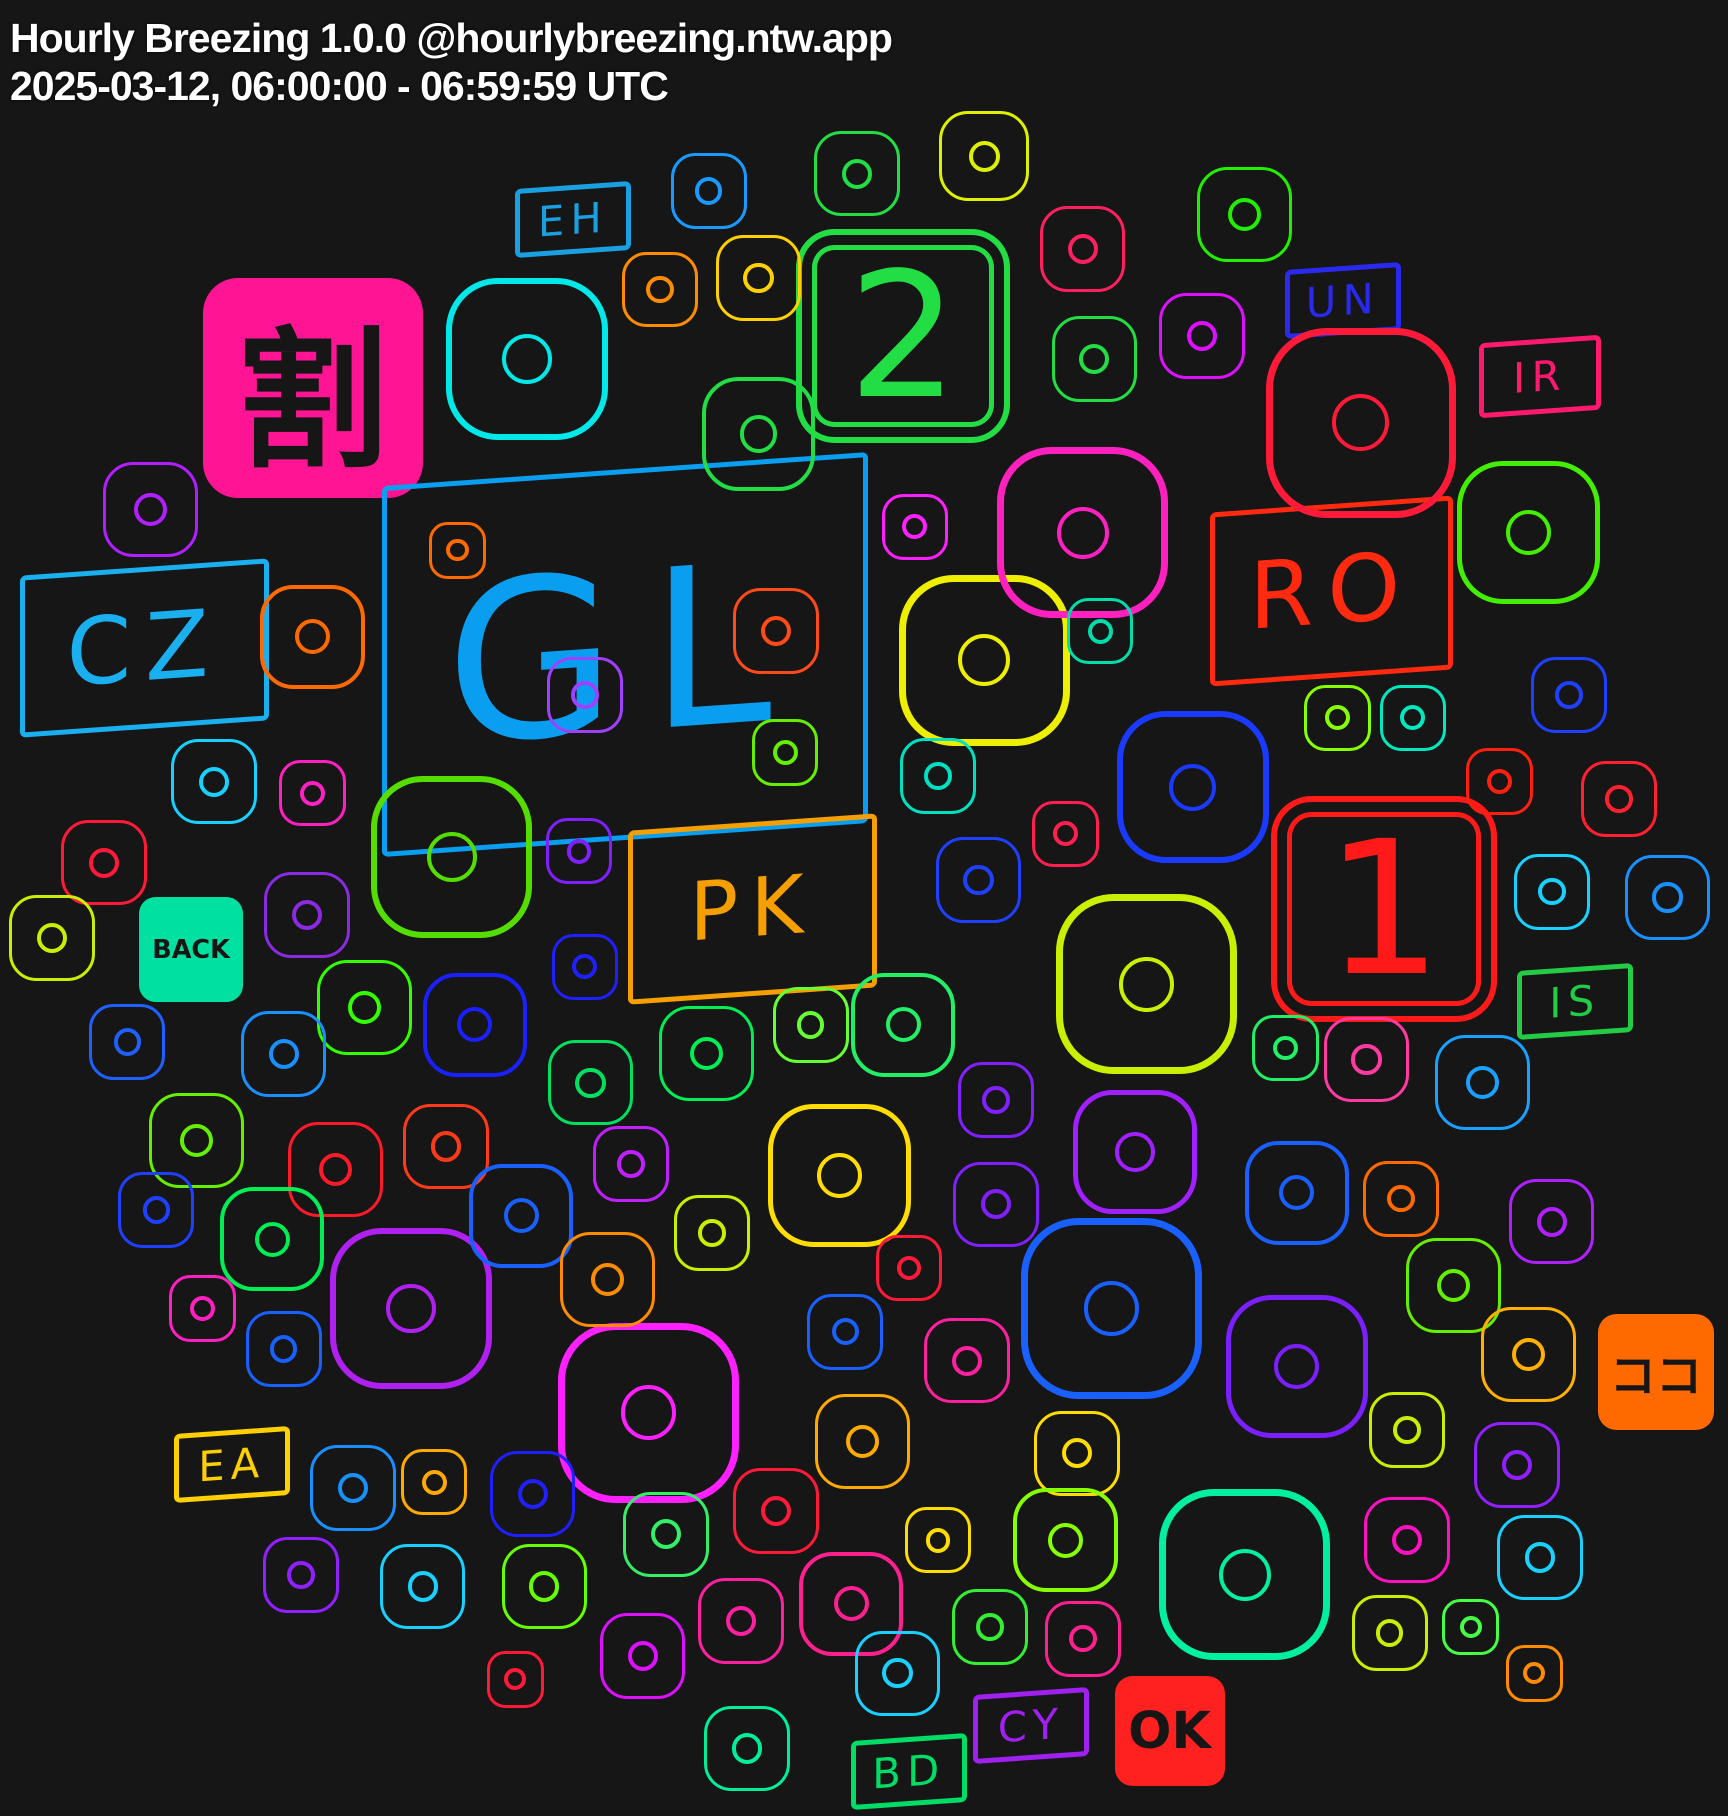 Image resolution: width=1728 pixels, height=1816 pixels. I want to click on flag-cy: CY, so click(1030, 1725).